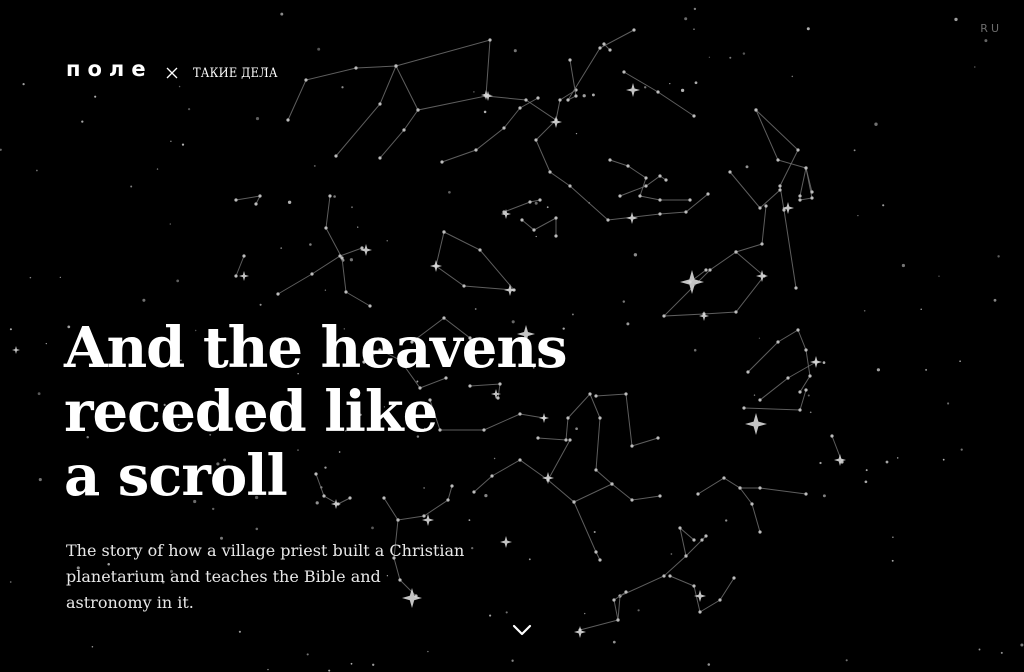 The width and height of the screenshot is (1024, 672). Describe the element at coordinates (316, 348) in the screenshot. I see `title-line: And the heavens` at that location.